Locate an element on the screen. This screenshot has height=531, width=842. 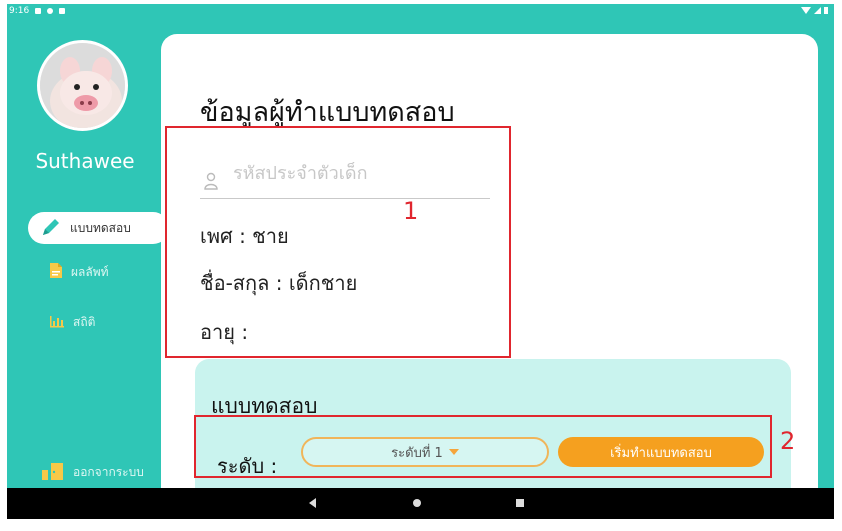
signal-icon is located at coordinates (817, 10).